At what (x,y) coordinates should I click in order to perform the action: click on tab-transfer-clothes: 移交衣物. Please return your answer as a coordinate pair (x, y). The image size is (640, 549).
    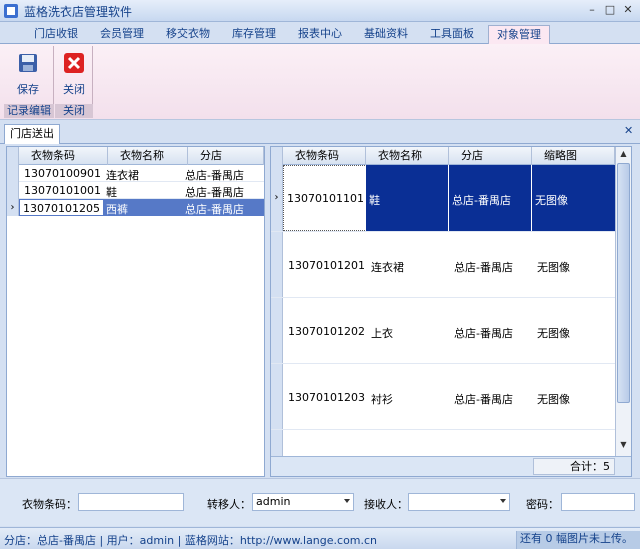
    Looking at the image, I should click on (188, 34).